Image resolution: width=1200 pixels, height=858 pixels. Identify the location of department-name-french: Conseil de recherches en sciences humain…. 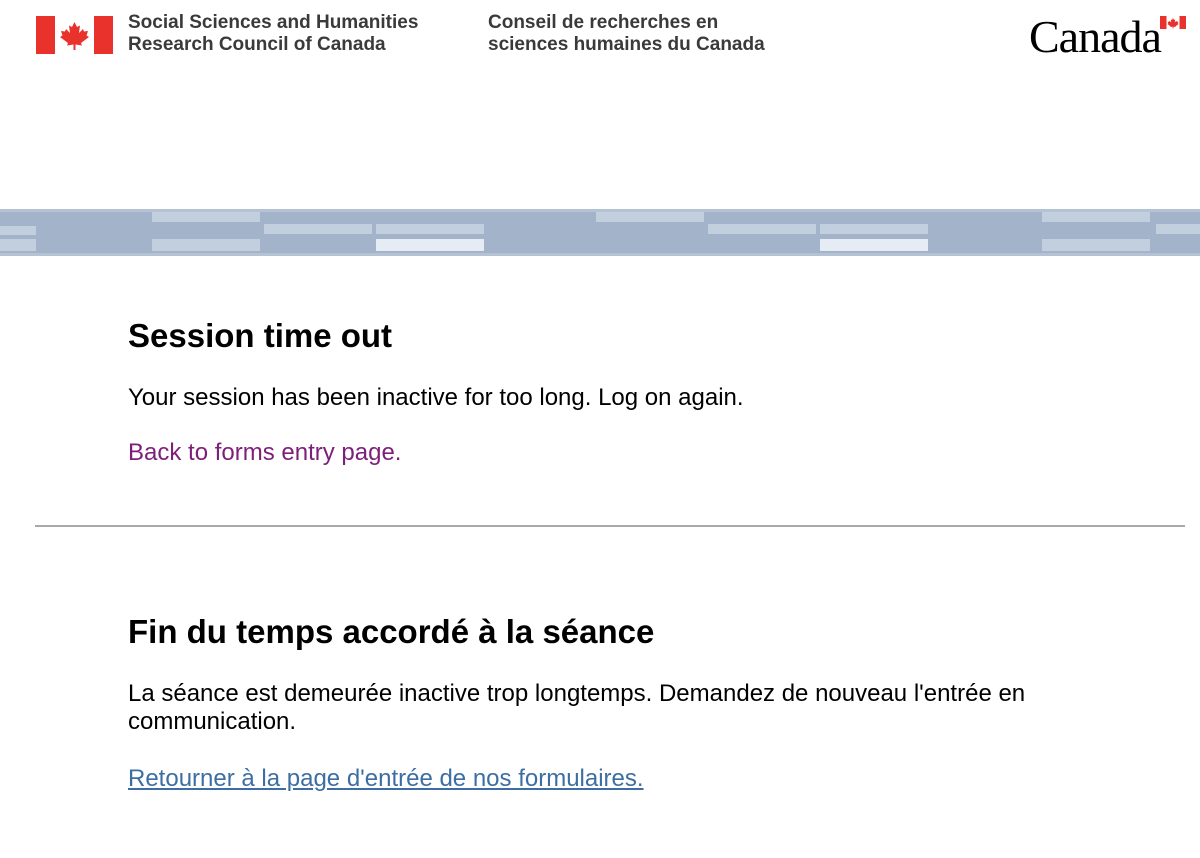
(626, 34).